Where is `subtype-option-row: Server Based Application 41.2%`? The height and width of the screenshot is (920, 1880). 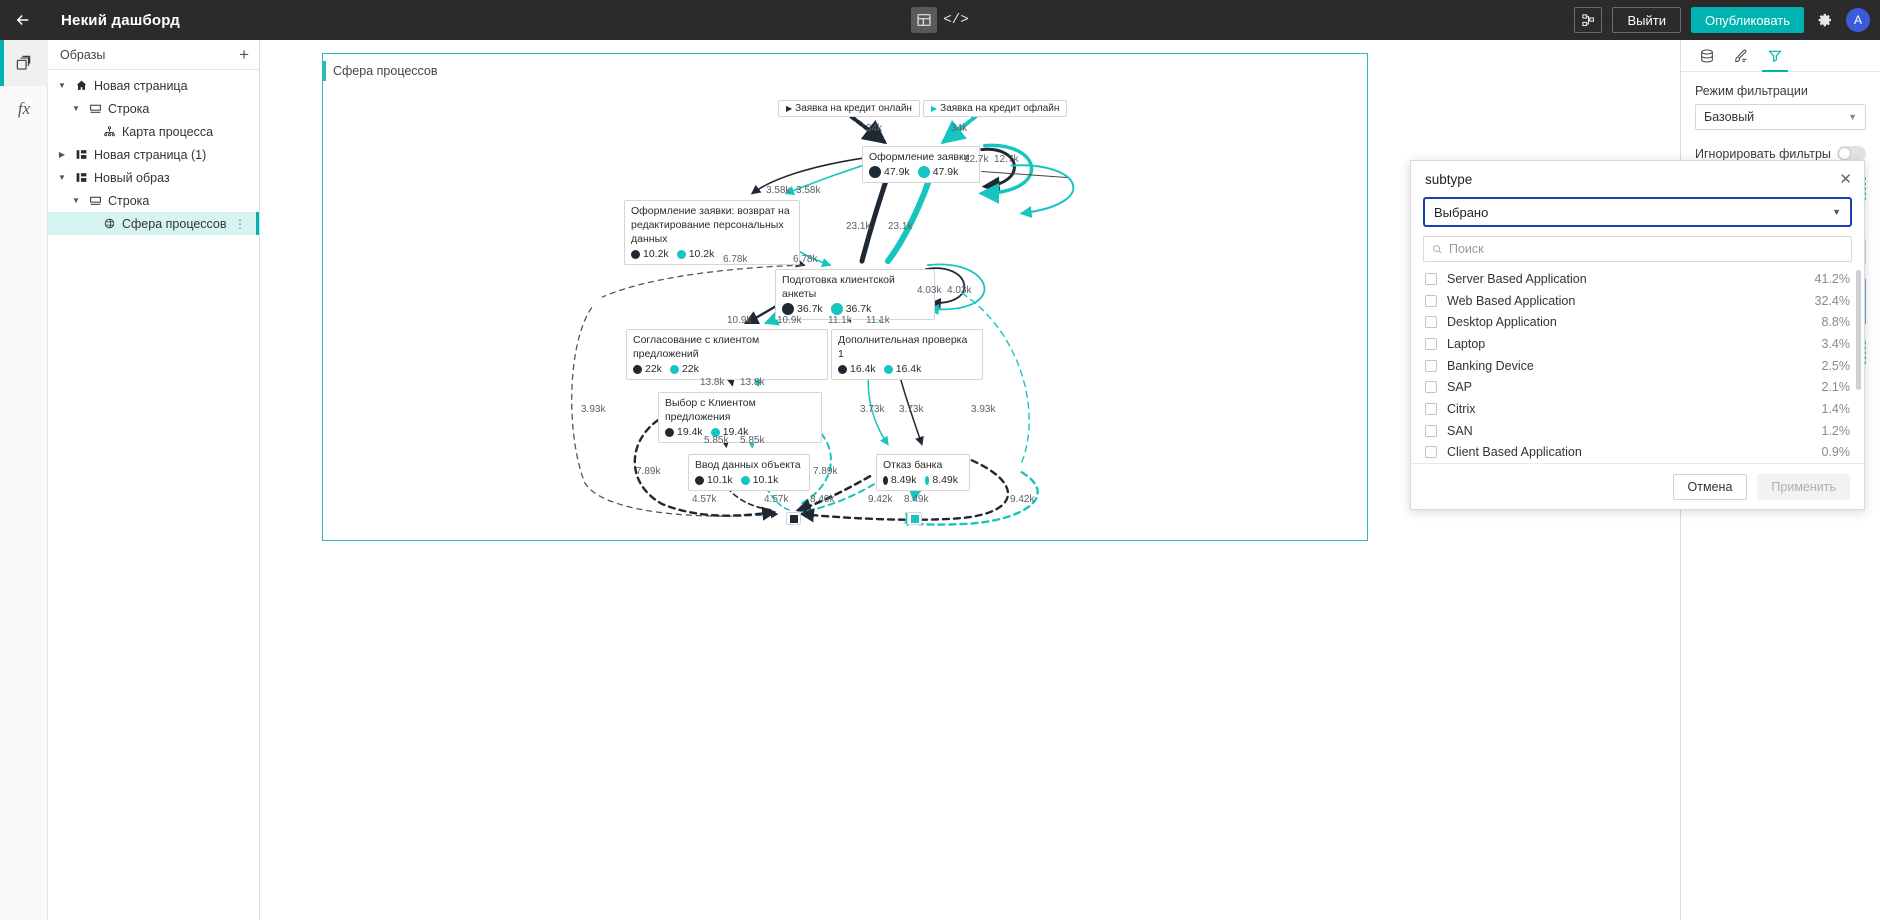 subtype-option-row: Server Based Application 41.2% is located at coordinates (1637, 279).